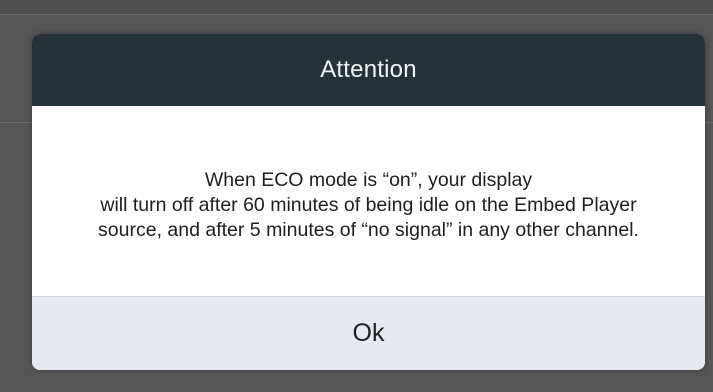  Describe the element at coordinates (368, 179) in the screenshot. I see `message-line-1: When ECO mode is “on”, your display` at that location.